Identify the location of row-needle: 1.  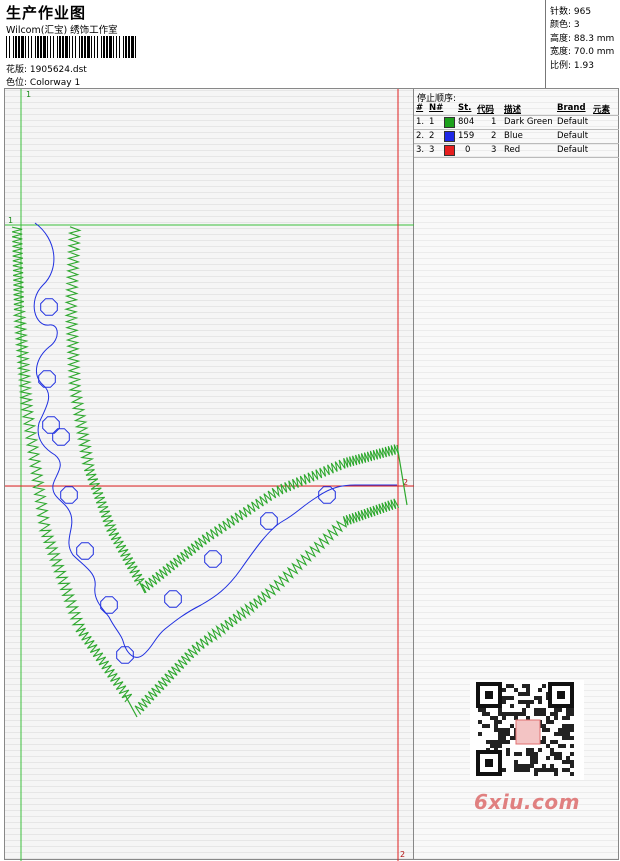
(432, 122).